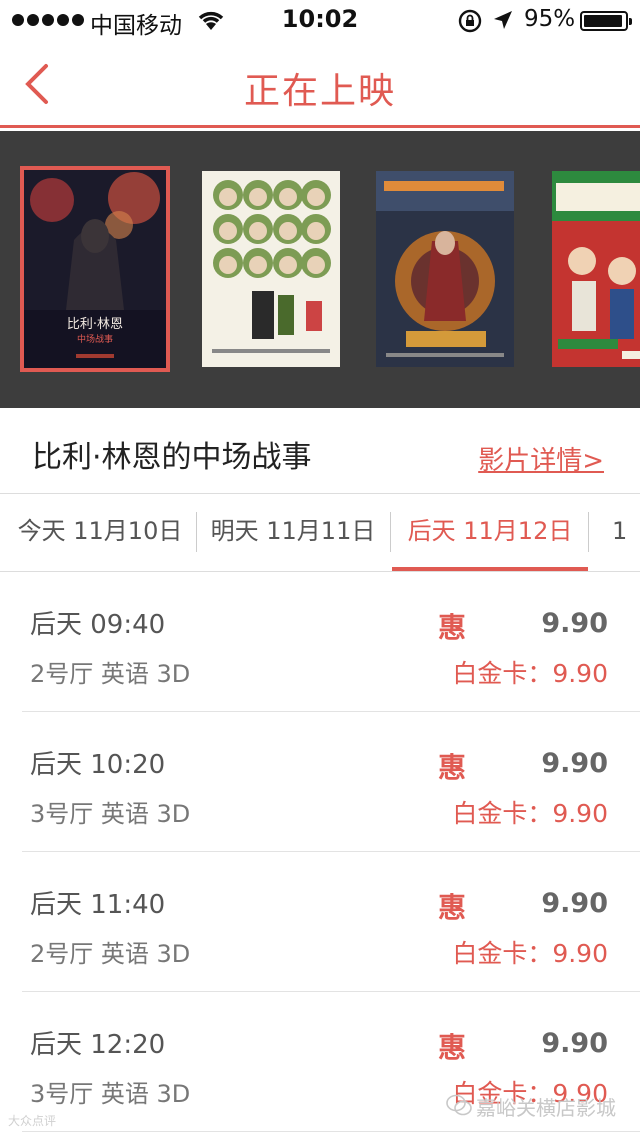  What do you see at coordinates (98, 625) in the screenshot?
I see `showtime-time: 后天 09:40` at bounding box center [98, 625].